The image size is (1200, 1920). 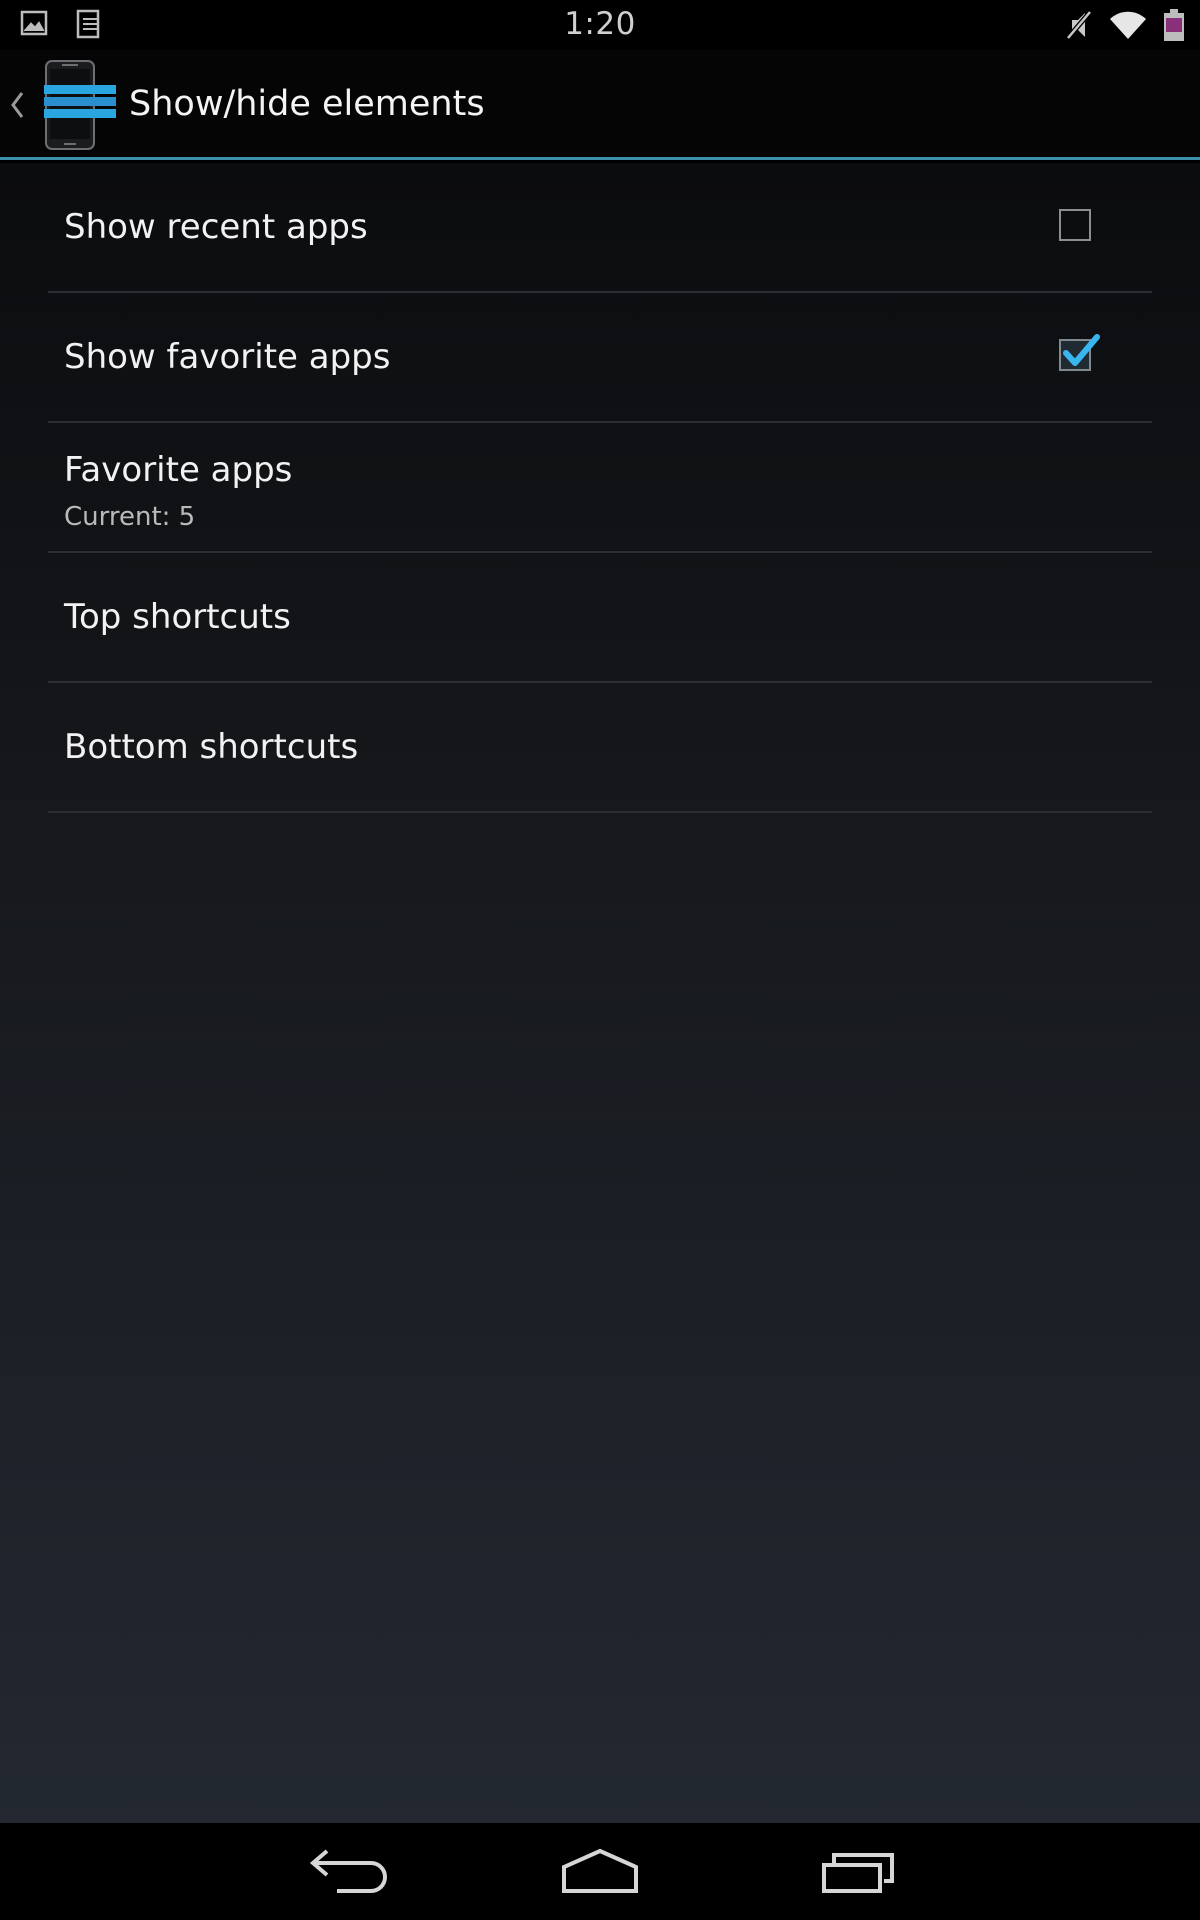 I want to click on recents-icon, so click(x=858, y=1879).